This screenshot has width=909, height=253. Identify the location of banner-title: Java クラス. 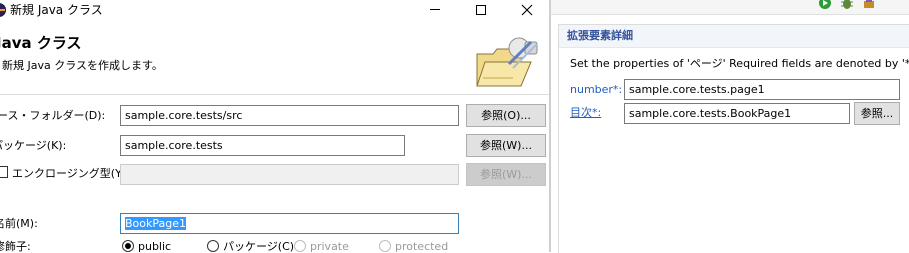
(41, 43).